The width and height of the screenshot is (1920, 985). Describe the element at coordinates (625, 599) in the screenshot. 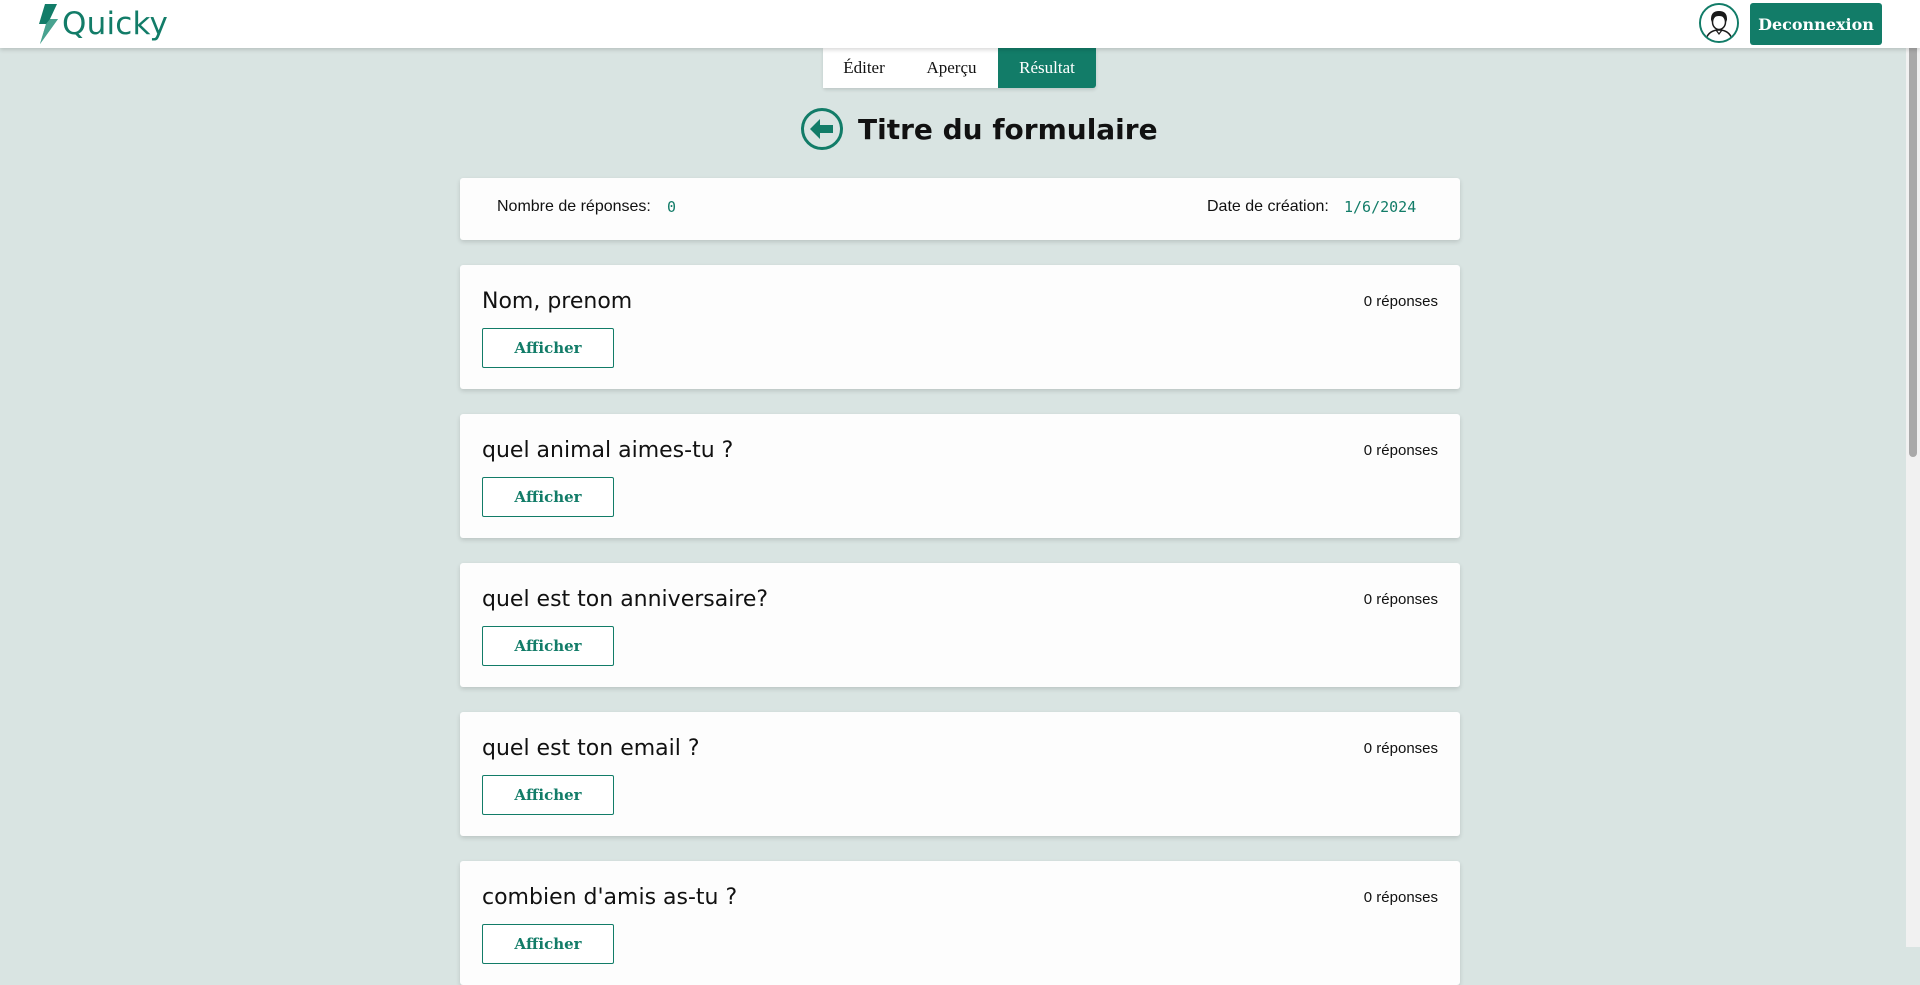

I see `question-title: quel est ton anniversaire?` at that location.